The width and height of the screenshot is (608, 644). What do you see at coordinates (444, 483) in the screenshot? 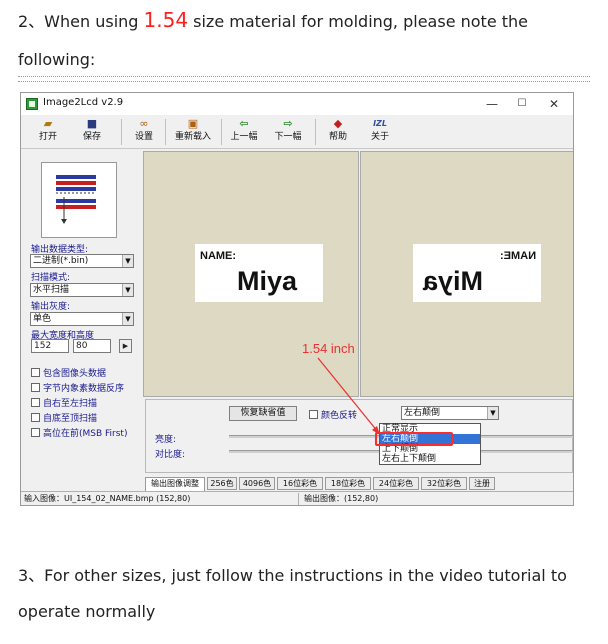
I see `tab-32bit-color: 32位彩色` at bounding box center [444, 483].